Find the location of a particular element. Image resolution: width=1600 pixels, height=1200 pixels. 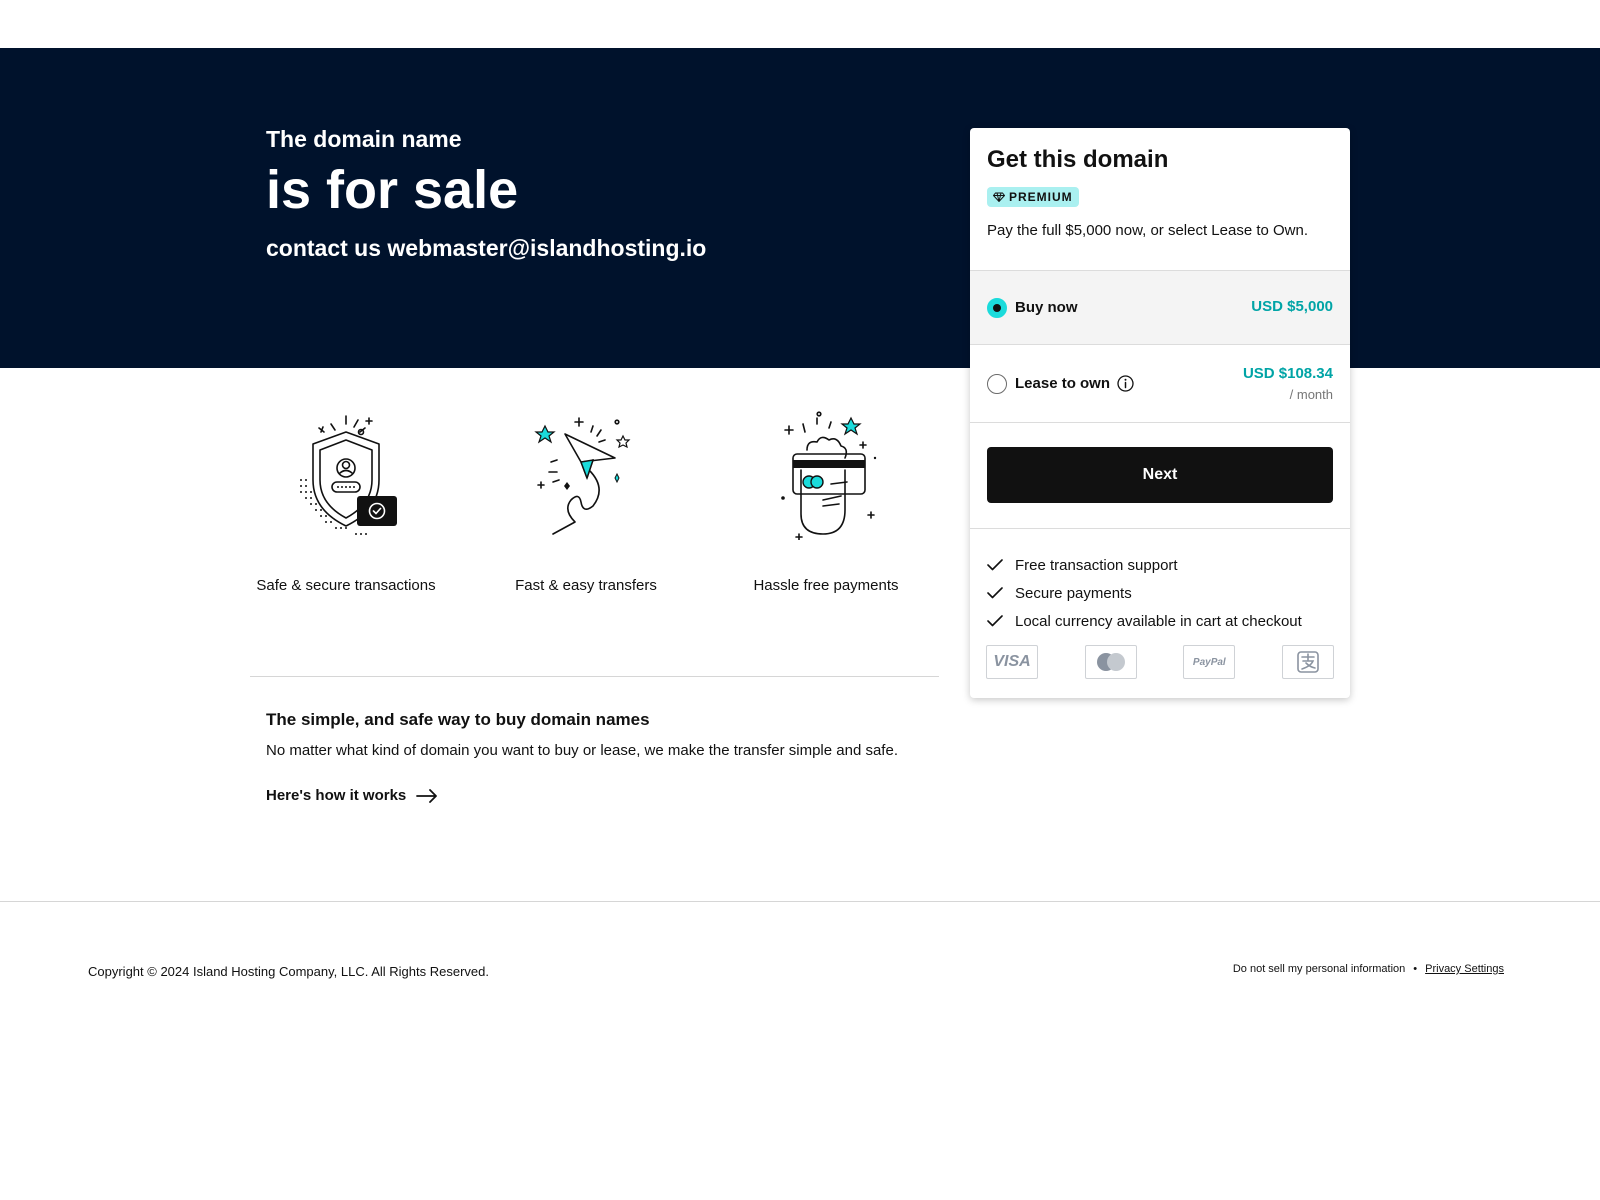

info-icon is located at coordinates (1125, 383).